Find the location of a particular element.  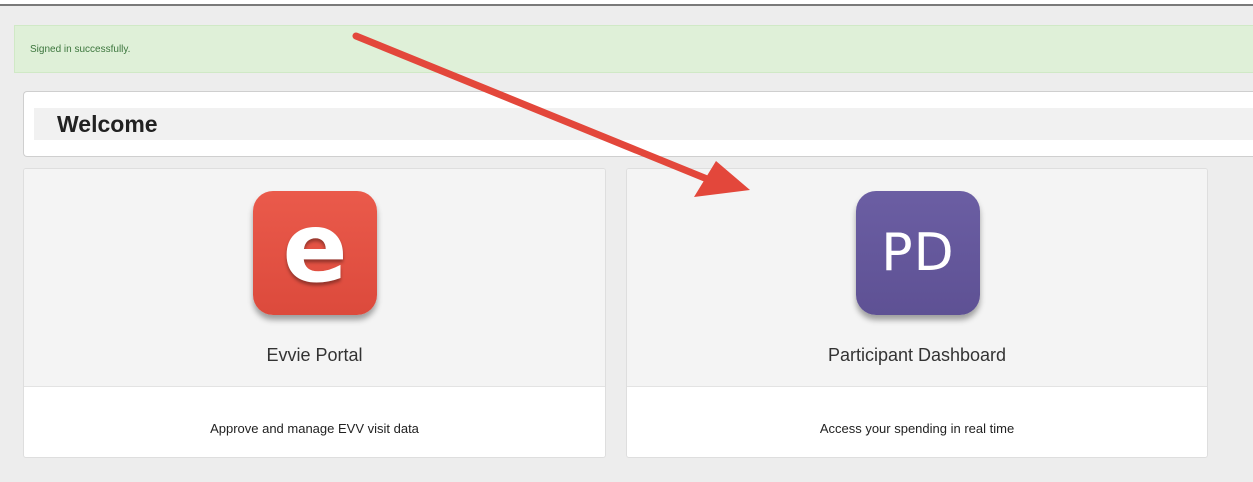

welcome-panel: Welcome is located at coordinates (638, 124).